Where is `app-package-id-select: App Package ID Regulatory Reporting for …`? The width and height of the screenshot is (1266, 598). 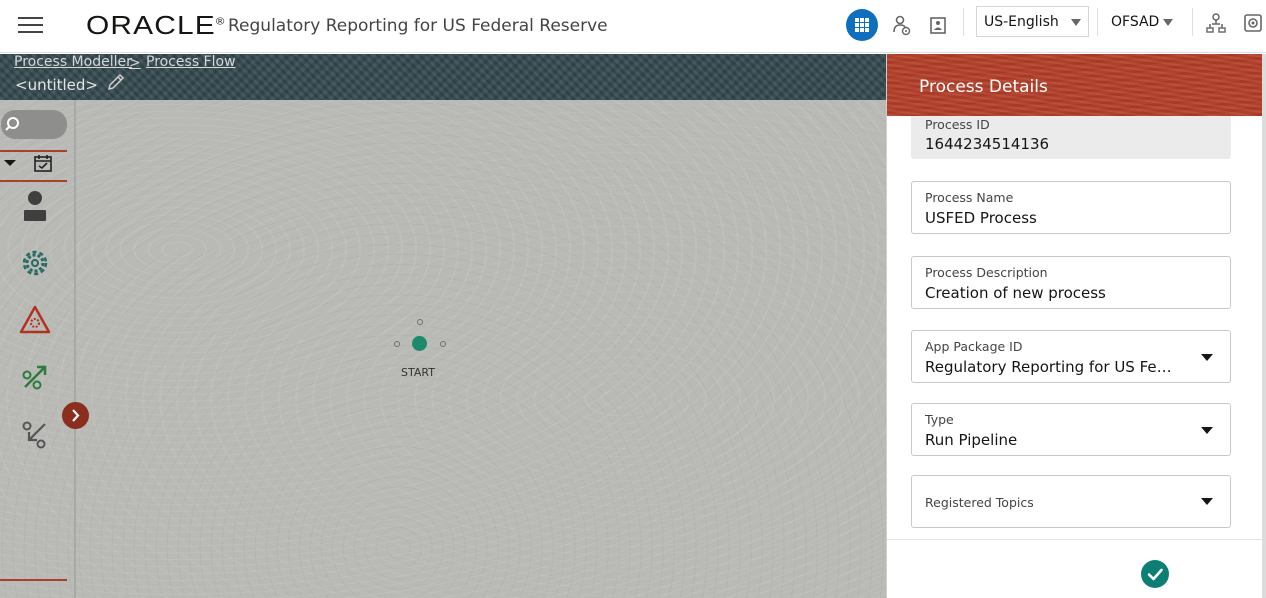 app-package-id-select: App Package ID Regulatory Reporting for … is located at coordinates (1071, 356).